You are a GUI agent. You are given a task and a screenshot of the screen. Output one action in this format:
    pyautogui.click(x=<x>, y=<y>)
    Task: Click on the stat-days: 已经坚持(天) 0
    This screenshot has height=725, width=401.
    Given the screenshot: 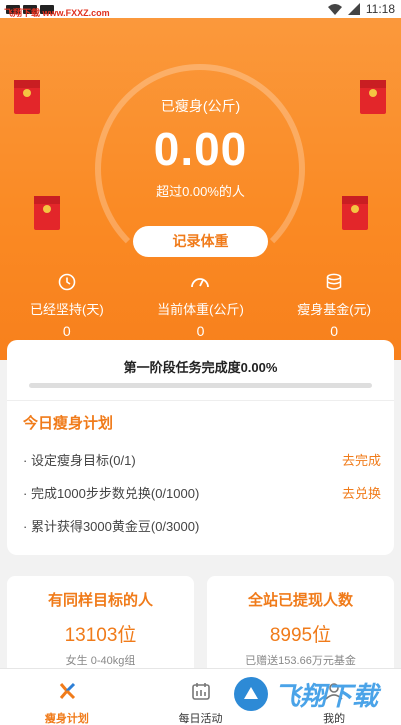 What is the action you would take?
    pyautogui.click(x=67, y=305)
    